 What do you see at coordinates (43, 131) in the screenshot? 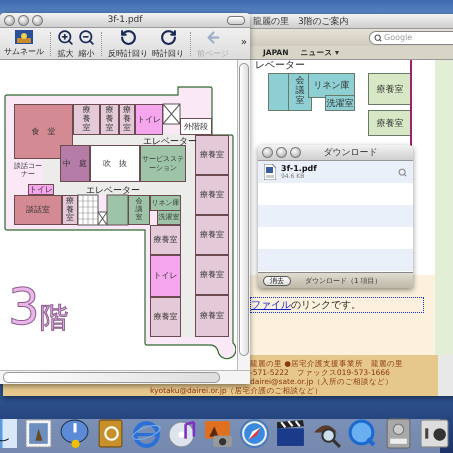
I see `room: 食 堂` at bounding box center [43, 131].